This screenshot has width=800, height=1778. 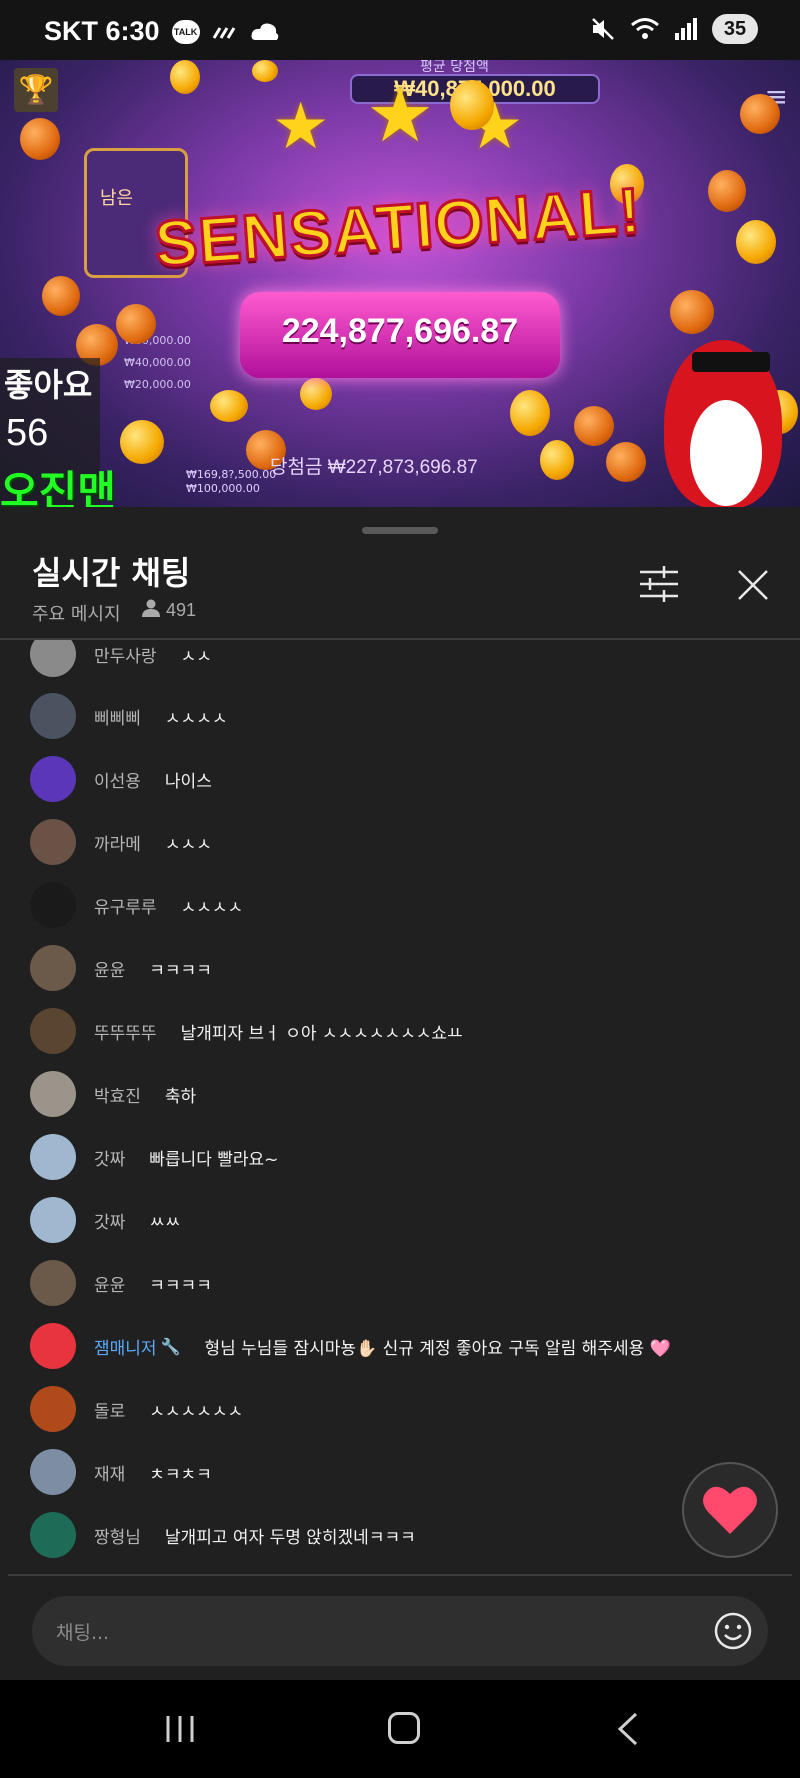 I want to click on chat-message: 짱형님 날개피고 여자 두명 앉히겠네ㅋㅋㅋ, so click(x=223, y=1535).